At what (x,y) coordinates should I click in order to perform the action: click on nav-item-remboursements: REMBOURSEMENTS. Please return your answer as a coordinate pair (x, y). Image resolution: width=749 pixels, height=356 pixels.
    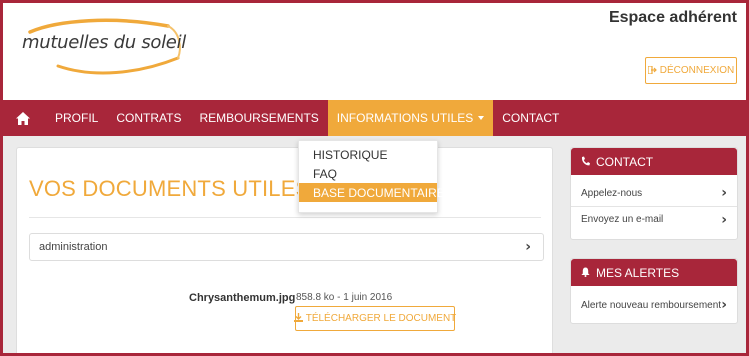
    Looking at the image, I should click on (258, 118).